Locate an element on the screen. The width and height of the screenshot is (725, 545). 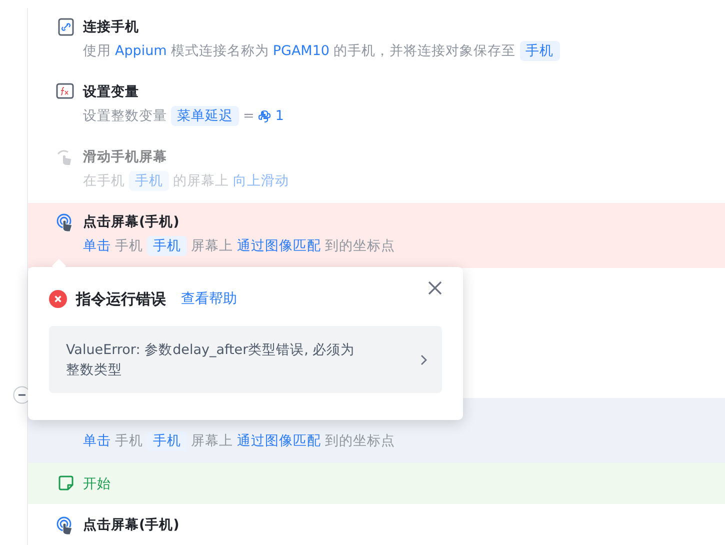
step-title: 滑动手机屏幕 is located at coordinates (125, 157).